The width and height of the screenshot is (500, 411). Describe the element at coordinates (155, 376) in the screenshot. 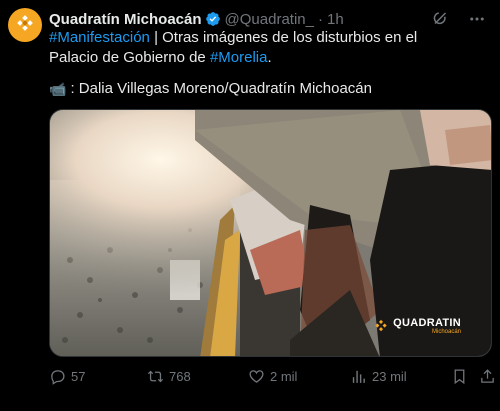

I see `retweet-icon` at that location.